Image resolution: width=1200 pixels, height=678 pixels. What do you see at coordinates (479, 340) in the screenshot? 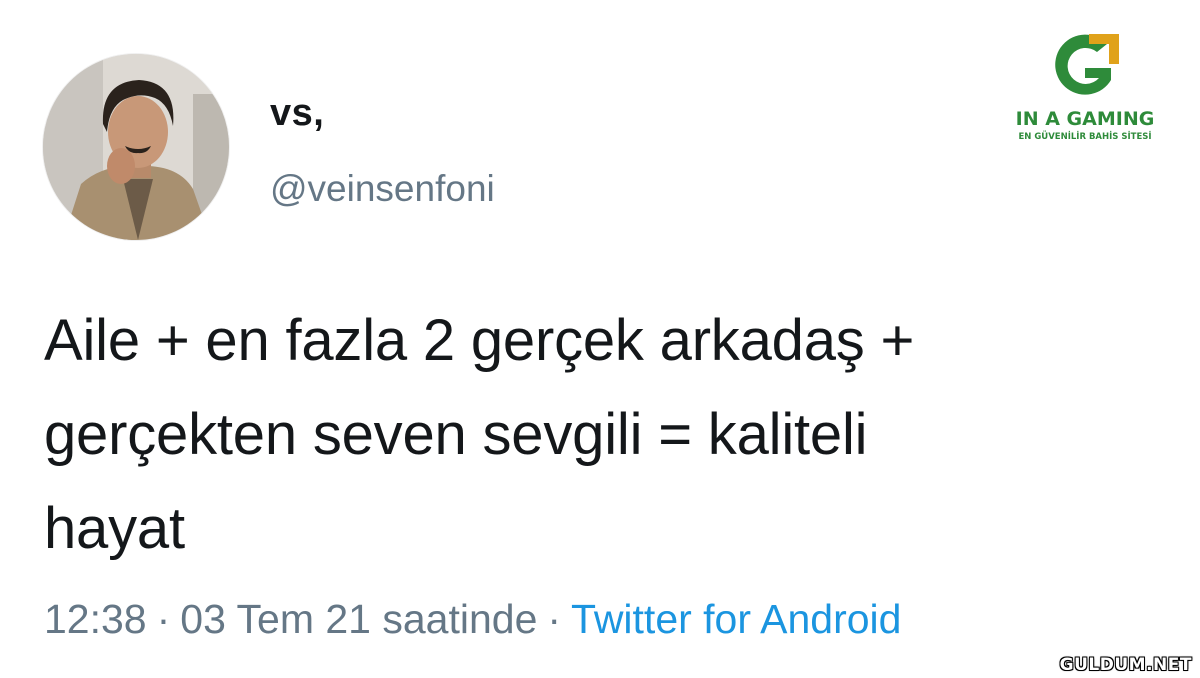
I see `tweet-text-line: Aile + en fazla 2 gerçek arkadaş +` at bounding box center [479, 340].